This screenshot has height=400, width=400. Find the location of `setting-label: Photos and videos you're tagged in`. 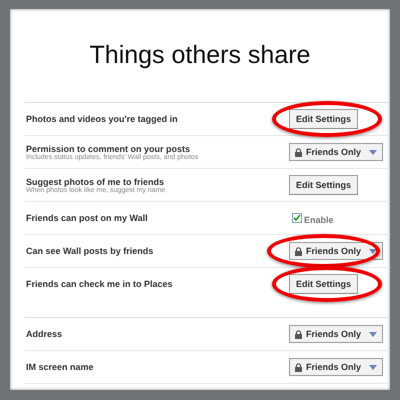

setting-label: Photos and videos you're tagged in is located at coordinates (102, 119).